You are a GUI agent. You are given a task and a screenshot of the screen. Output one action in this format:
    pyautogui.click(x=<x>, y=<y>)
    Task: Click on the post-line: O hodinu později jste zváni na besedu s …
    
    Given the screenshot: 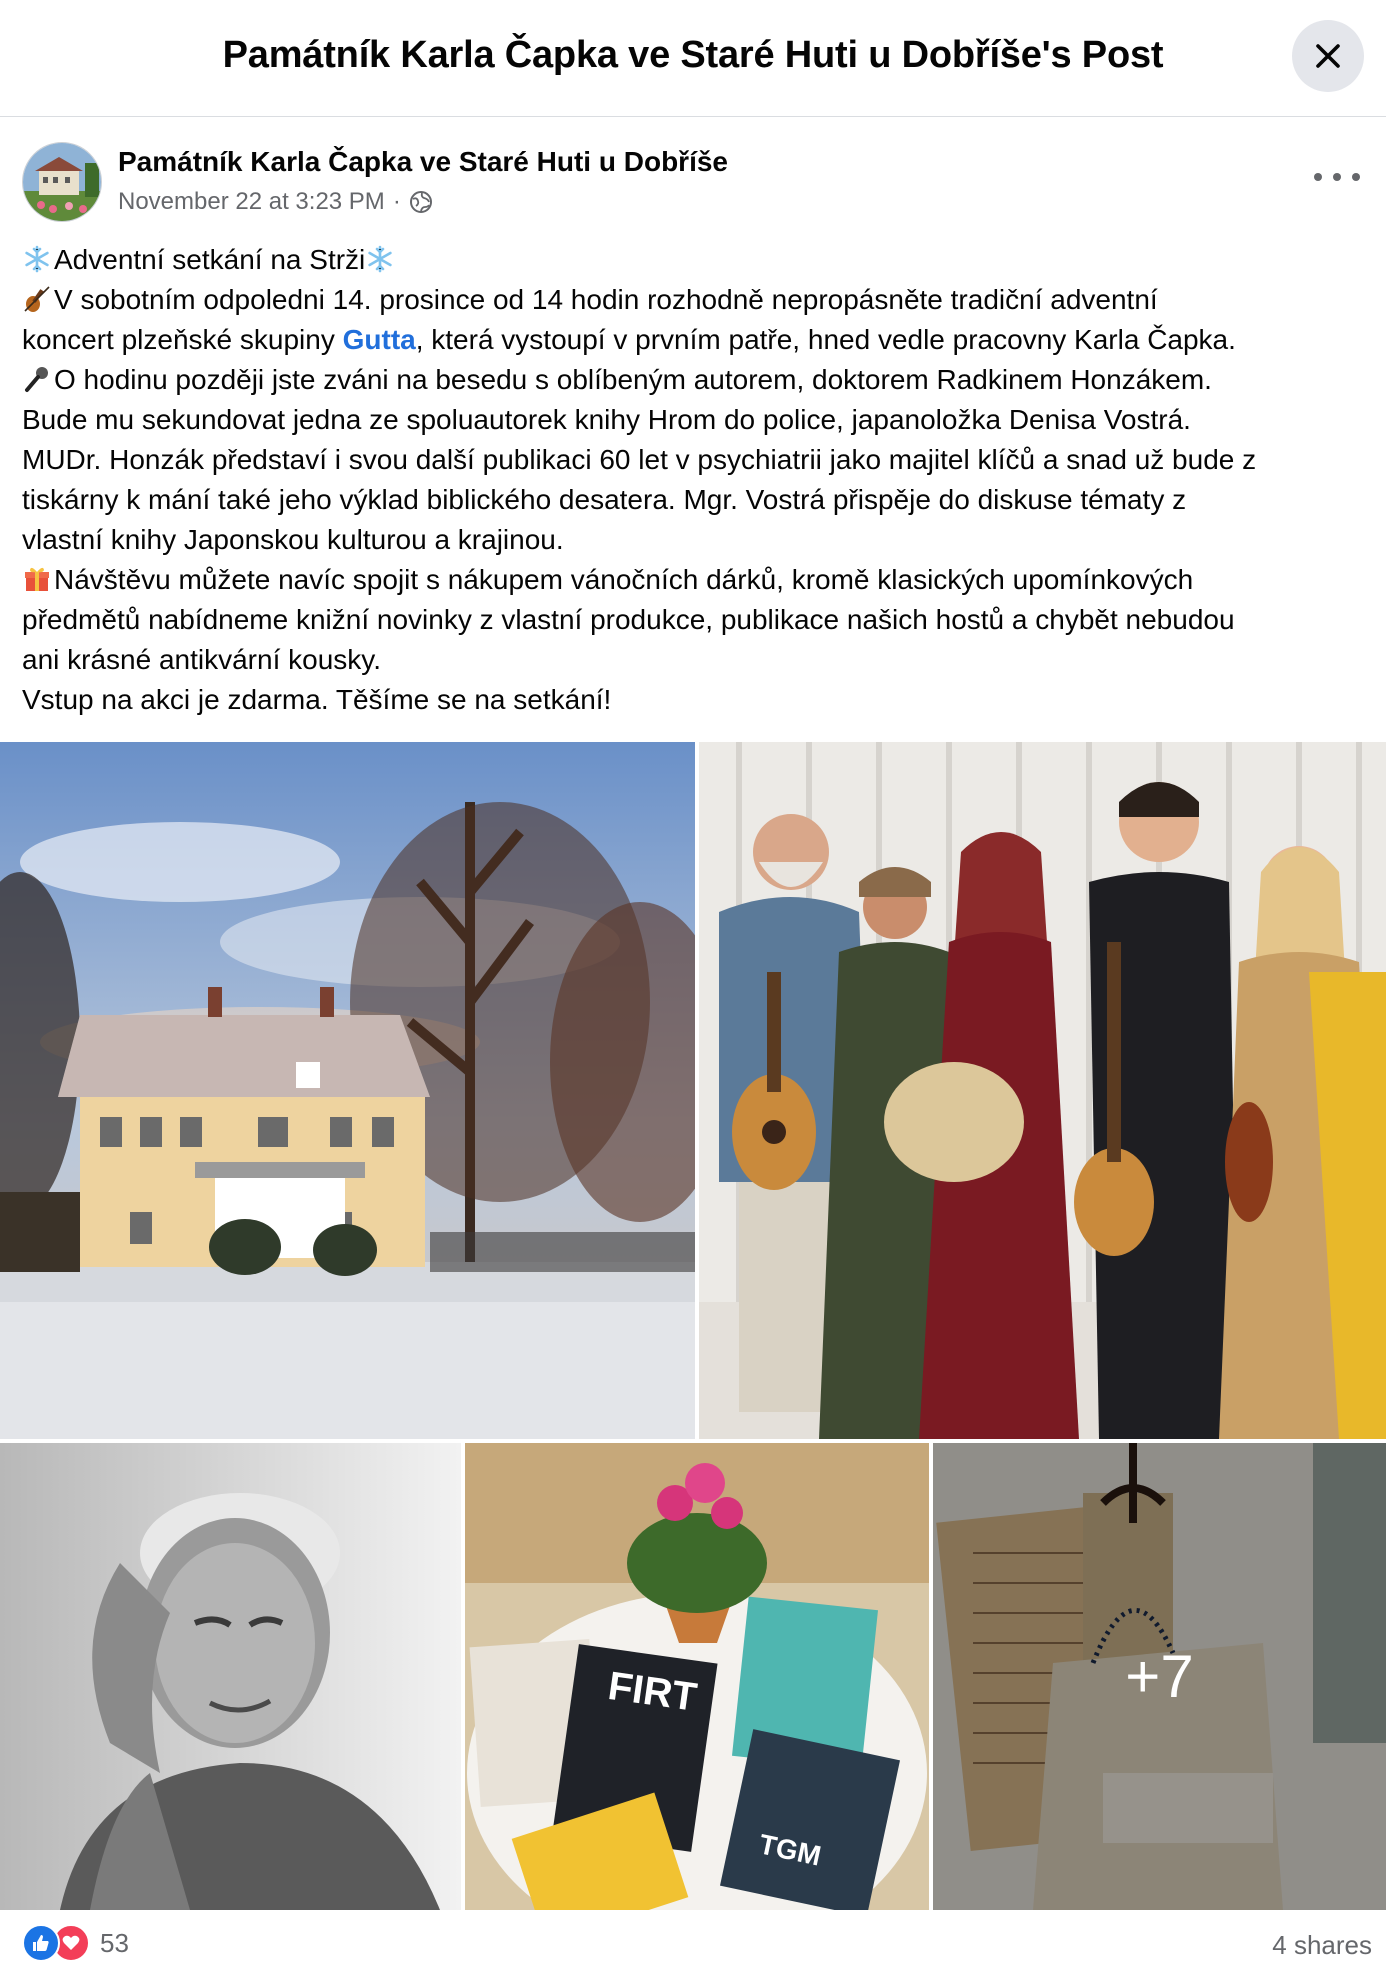 What is the action you would take?
    pyautogui.click(x=697, y=380)
    